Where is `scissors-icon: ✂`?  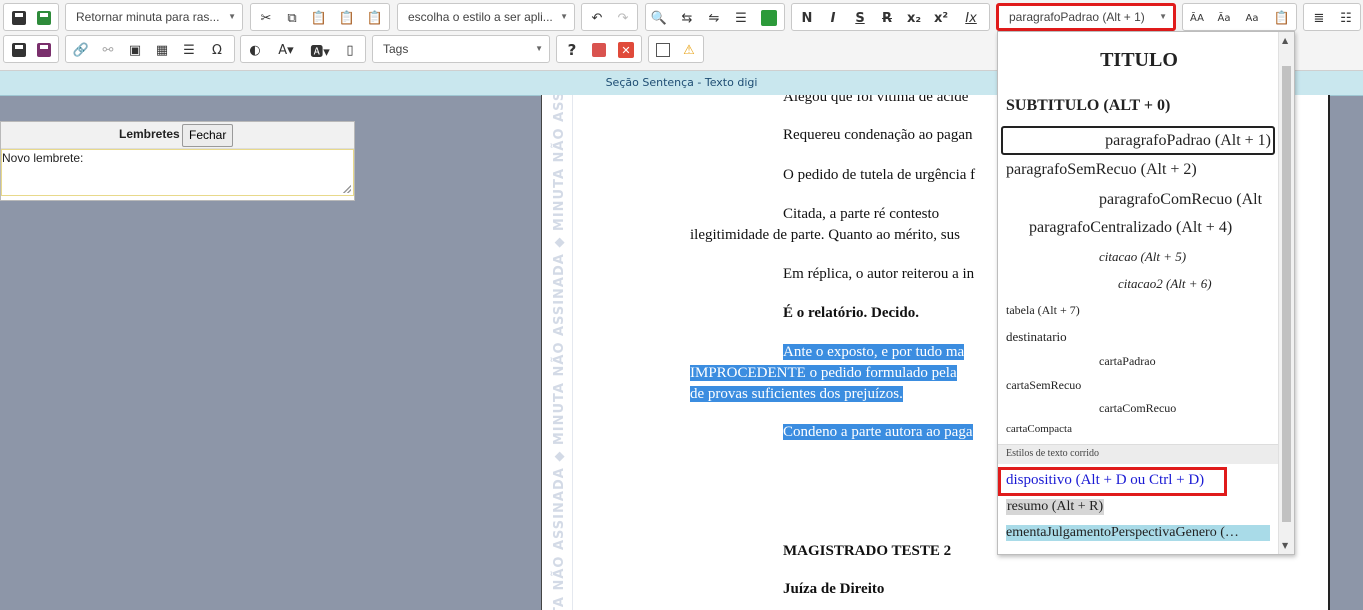 scissors-icon: ✂ is located at coordinates (266, 18).